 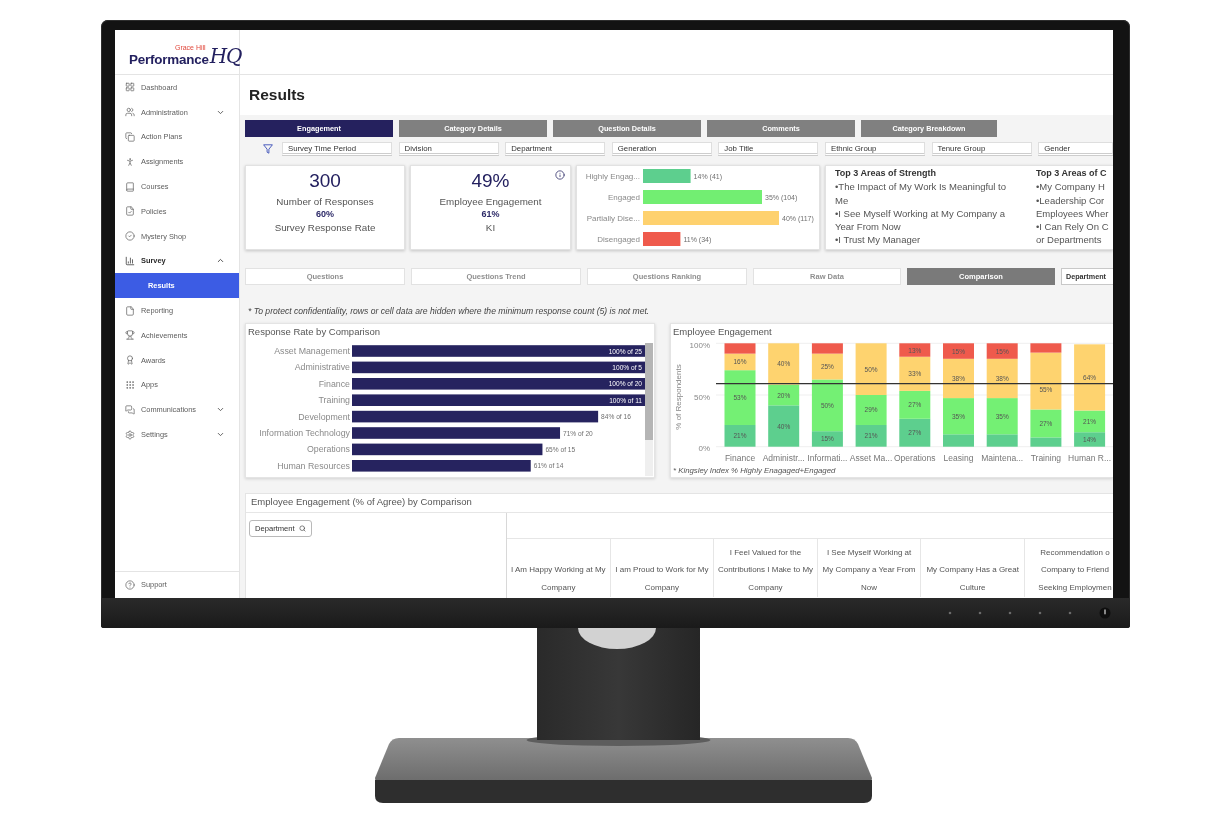 What do you see at coordinates (1071, 173) in the screenshot?
I see `areas-title: Top 3 Areas of C` at bounding box center [1071, 173].